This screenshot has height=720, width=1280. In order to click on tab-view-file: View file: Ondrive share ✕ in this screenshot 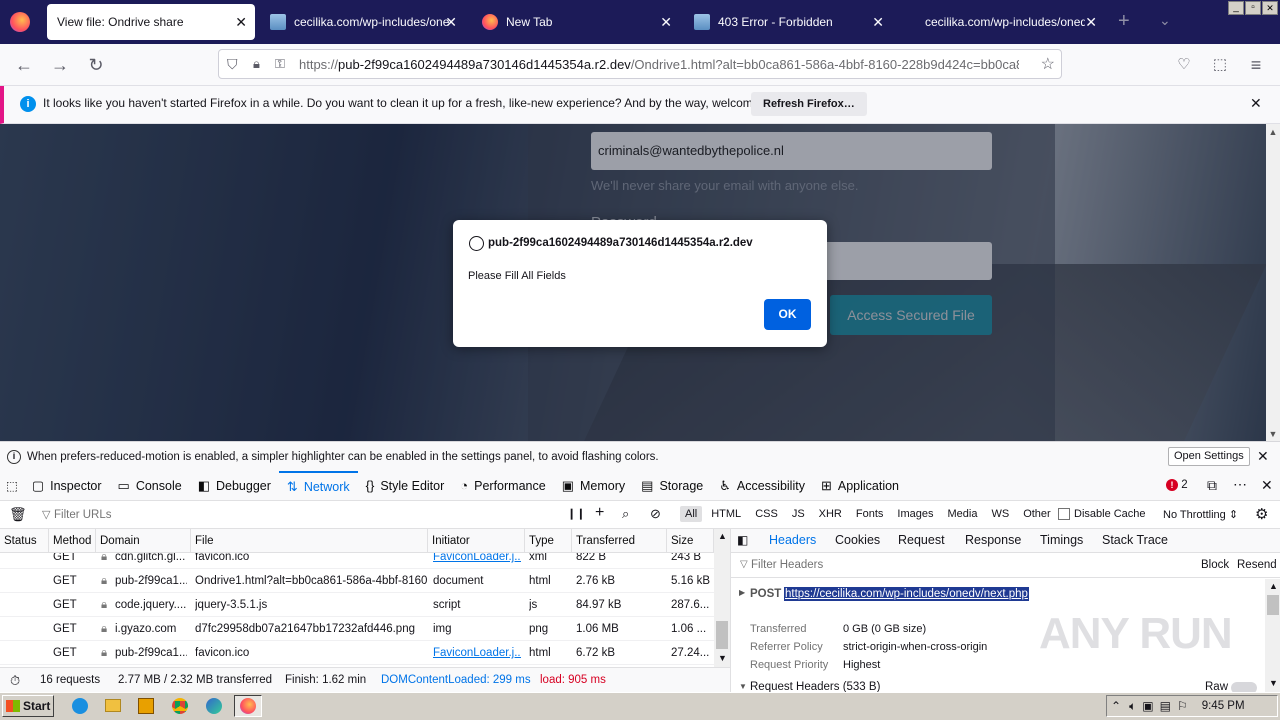, I will do `click(151, 22)`.